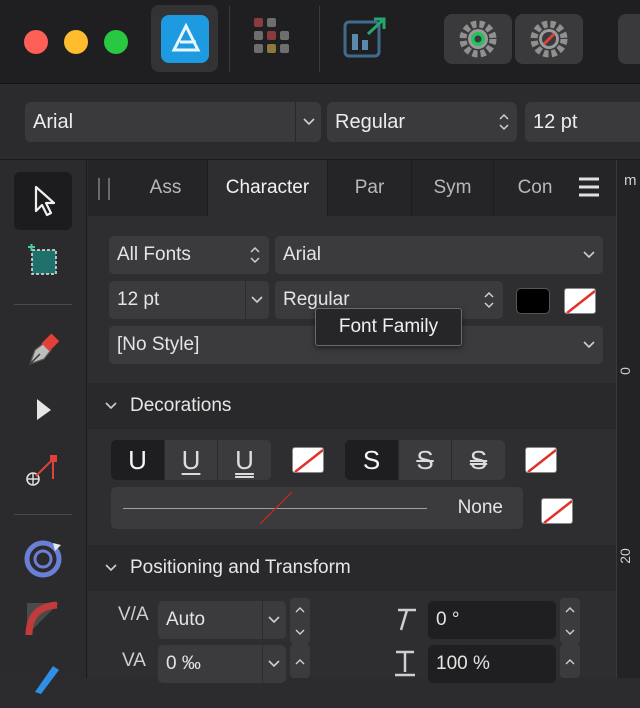 This screenshot has width=640, height=708. What do you see at coordinates (352, 406) in the screenshot?
I see `decorations-section-header: Decorations` at bounding box center [352, 406].